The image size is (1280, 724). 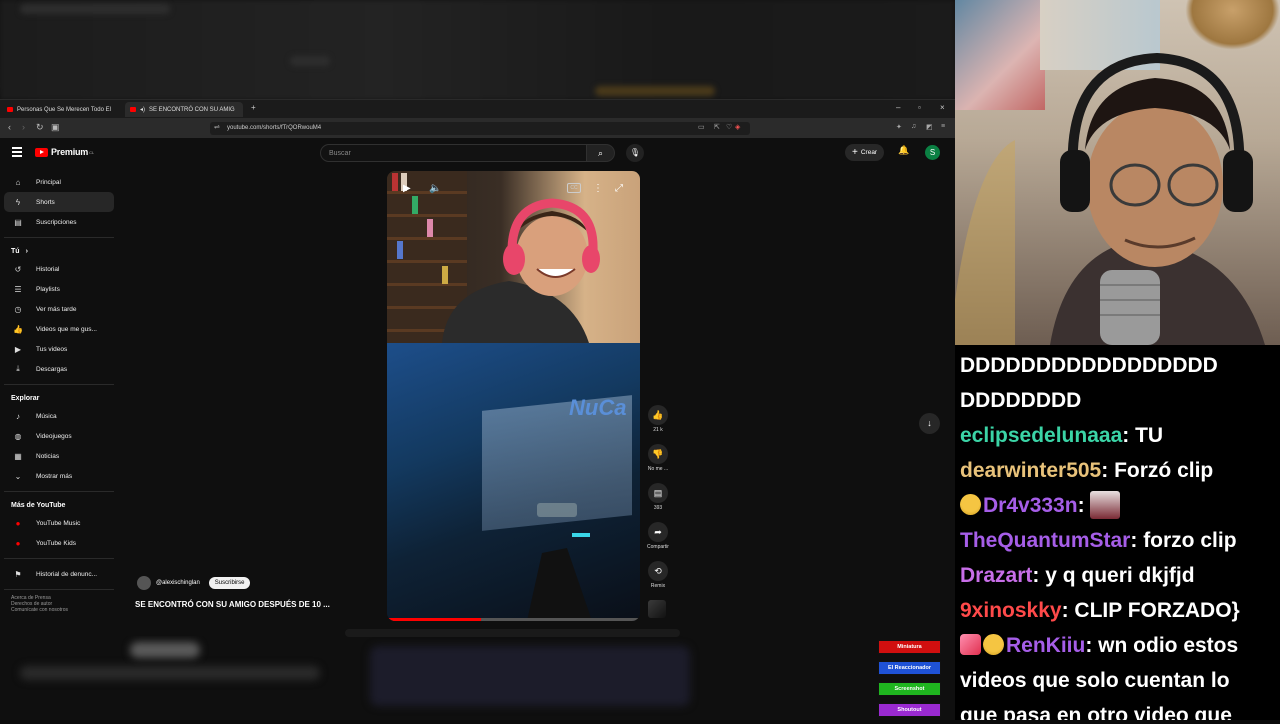 I want to click on chat-message: eclipsedelunaaa: TU, so click(x=1120, y=435).